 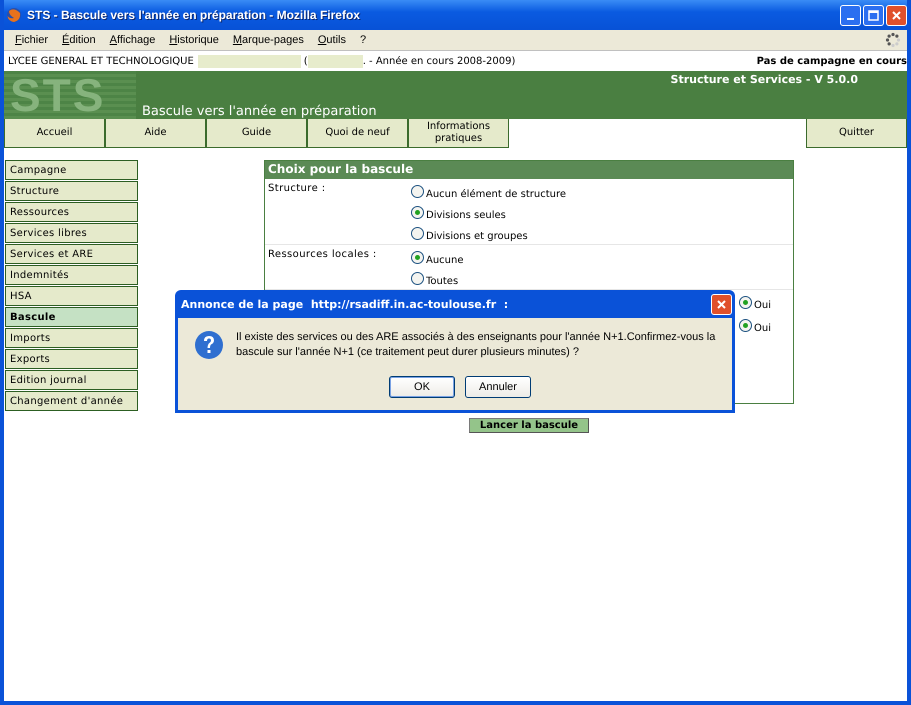 I want to click on radio-label: Divisions seules, so click(x=466, y=215).